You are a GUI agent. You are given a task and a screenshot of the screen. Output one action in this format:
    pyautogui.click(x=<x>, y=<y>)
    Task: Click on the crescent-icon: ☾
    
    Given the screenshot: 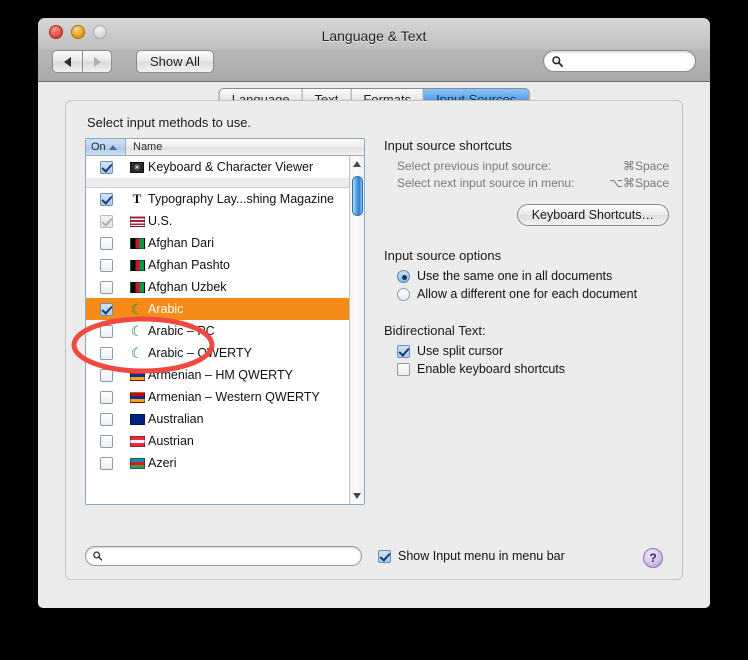 What is the action you would take?
    pyautogui.click(x=137, y=309)
    